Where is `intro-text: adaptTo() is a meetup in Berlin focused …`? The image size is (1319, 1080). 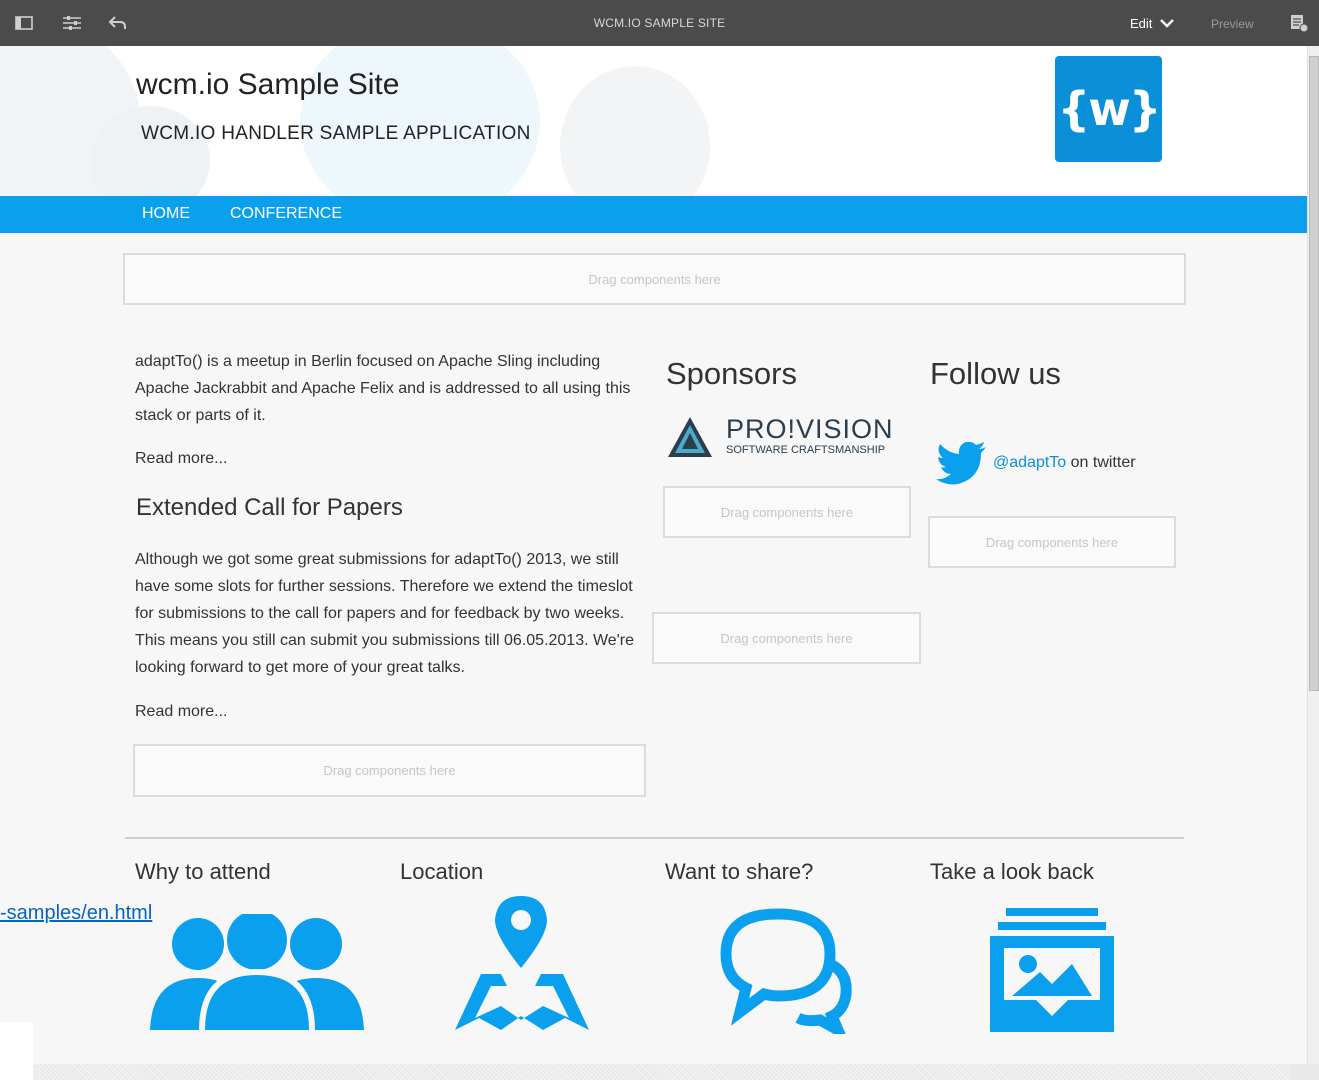
intro-text: adaptTo() is a meetup in Berlin focused … is located at coordinates (383, 388).